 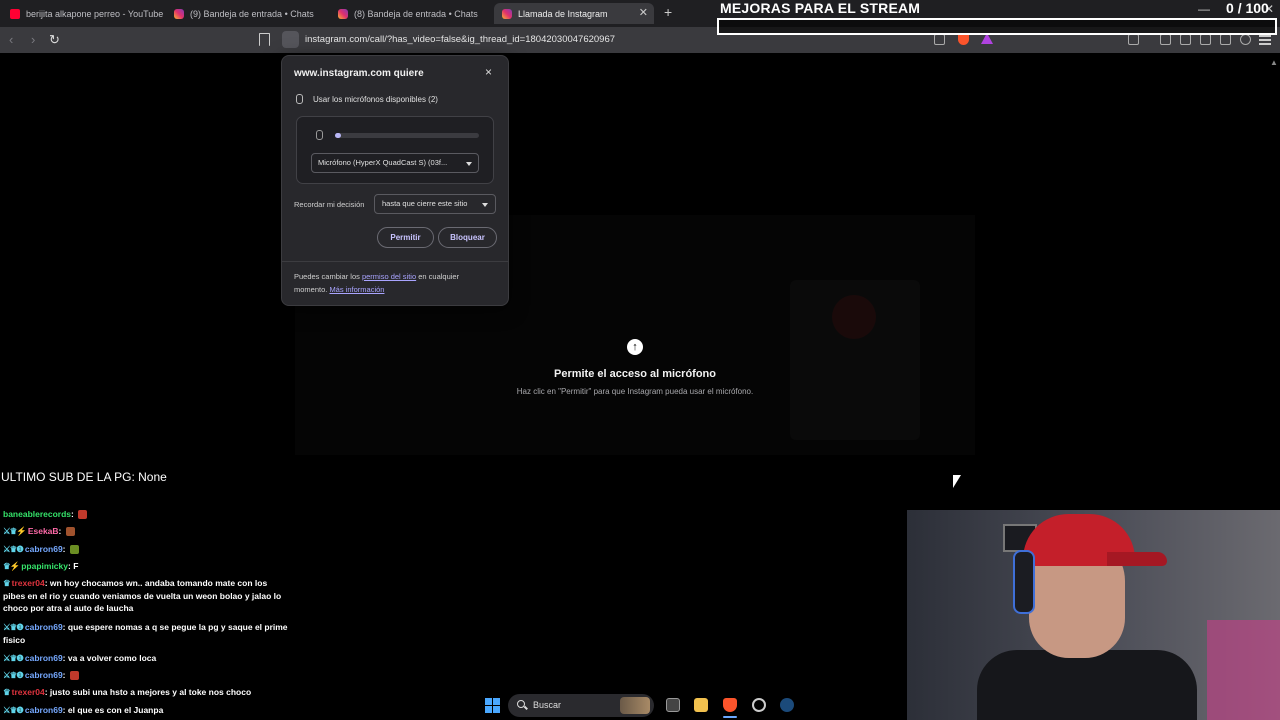 I want to click on reload-icon: ↻, so click(x=54, y=40).